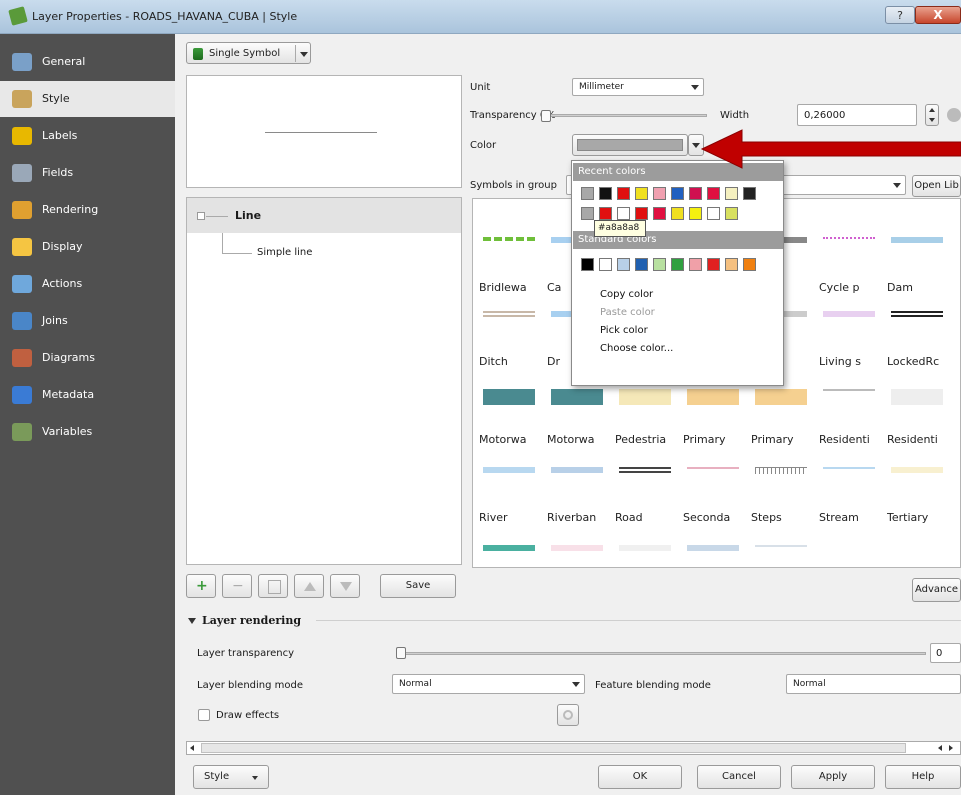 This screenshot has width=961, height=795. What do you see at coordinates (624, 330) in the screenshot?
I see `menu-item-pick-color: Pick color` at bounding box center [624, 330].